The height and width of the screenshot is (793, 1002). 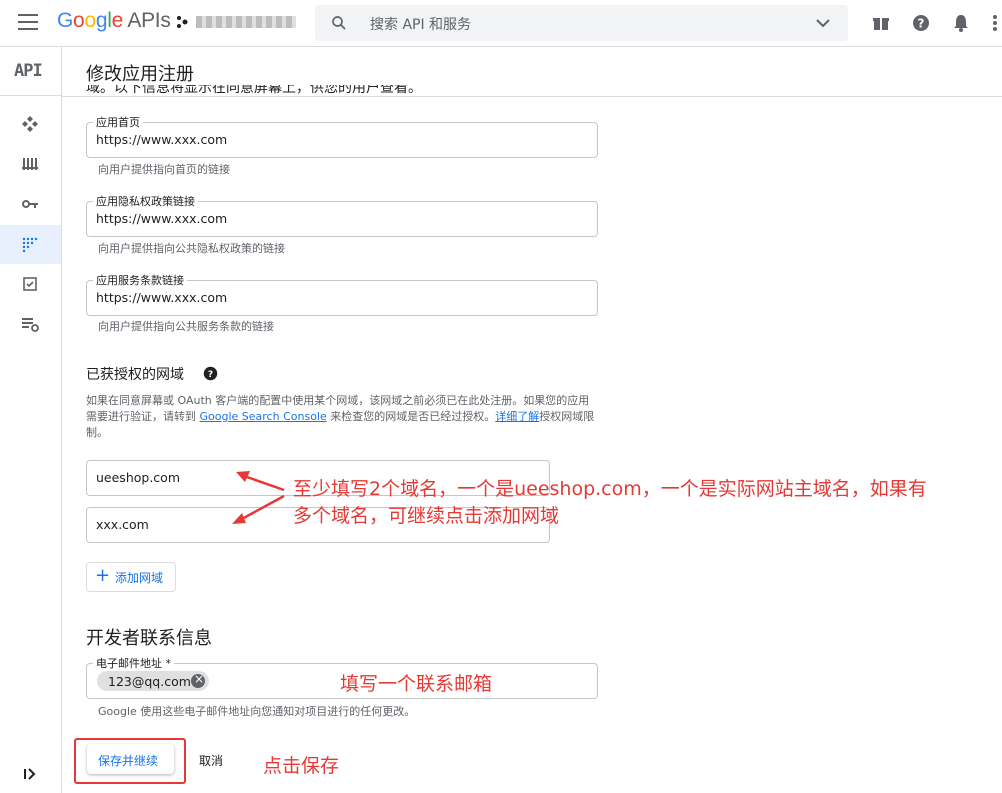 I want to click on learn-more-link: 详细了解, so click(x=517, y=416).